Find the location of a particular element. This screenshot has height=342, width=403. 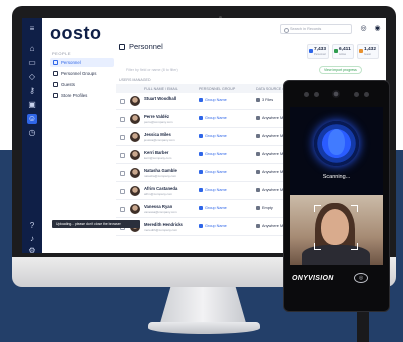

sidebar-item-label: Store Profiles is located at coordinates (74, 95).